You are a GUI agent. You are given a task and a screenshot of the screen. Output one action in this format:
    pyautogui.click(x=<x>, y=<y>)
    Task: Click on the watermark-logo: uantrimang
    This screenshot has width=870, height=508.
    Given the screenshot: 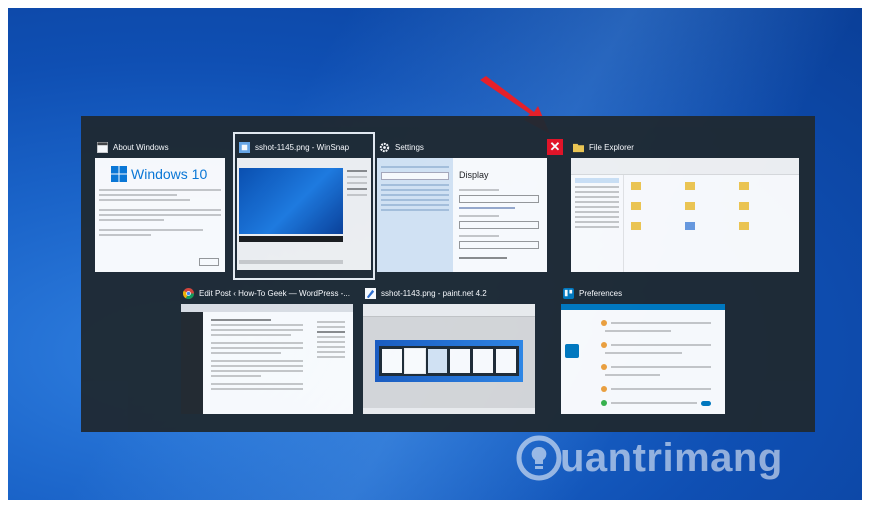 What is the action you would take?
    pyautogui.click(x=649, y=458)
    